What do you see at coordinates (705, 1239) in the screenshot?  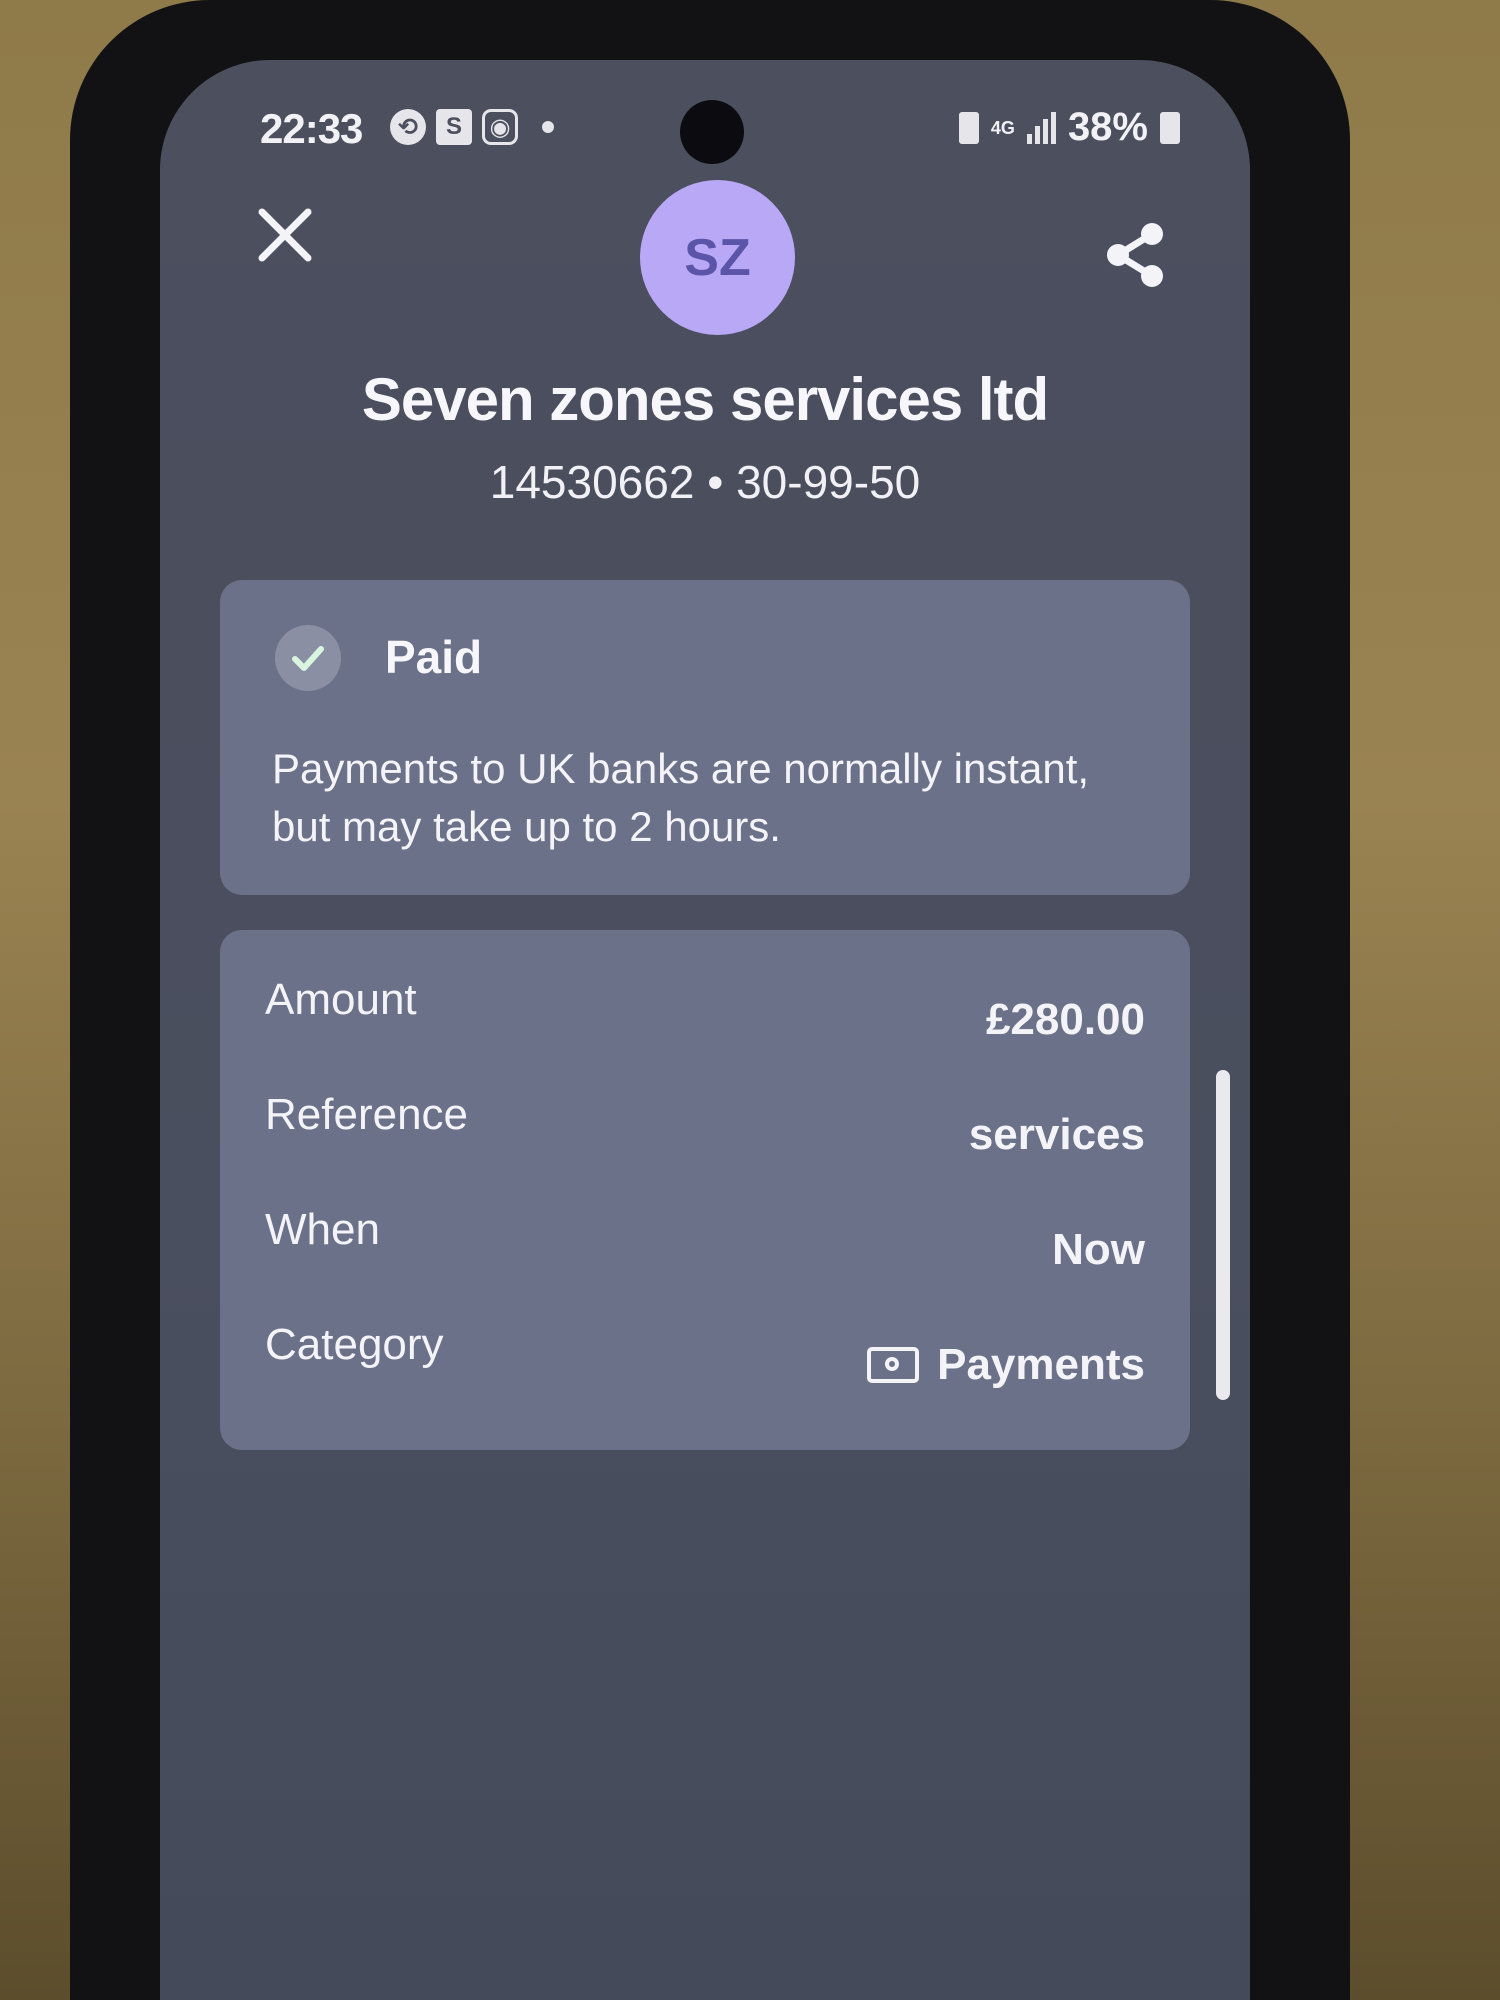 I see `when-row: When Now` at bounding box center [705, 1239].